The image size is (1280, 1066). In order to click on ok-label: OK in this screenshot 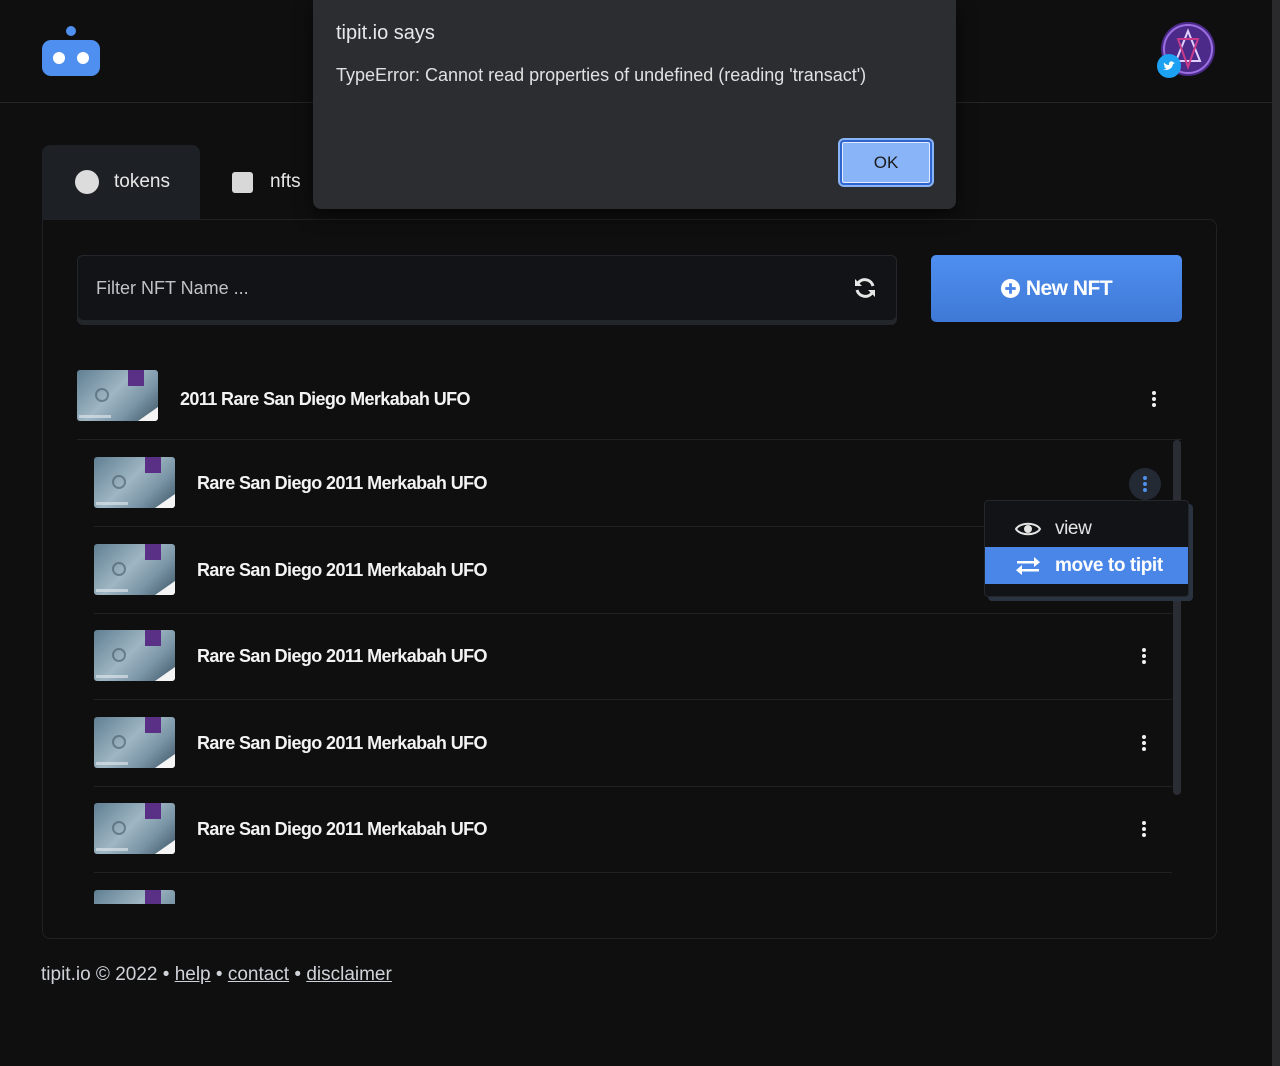, I will do `click(886, 162)`.